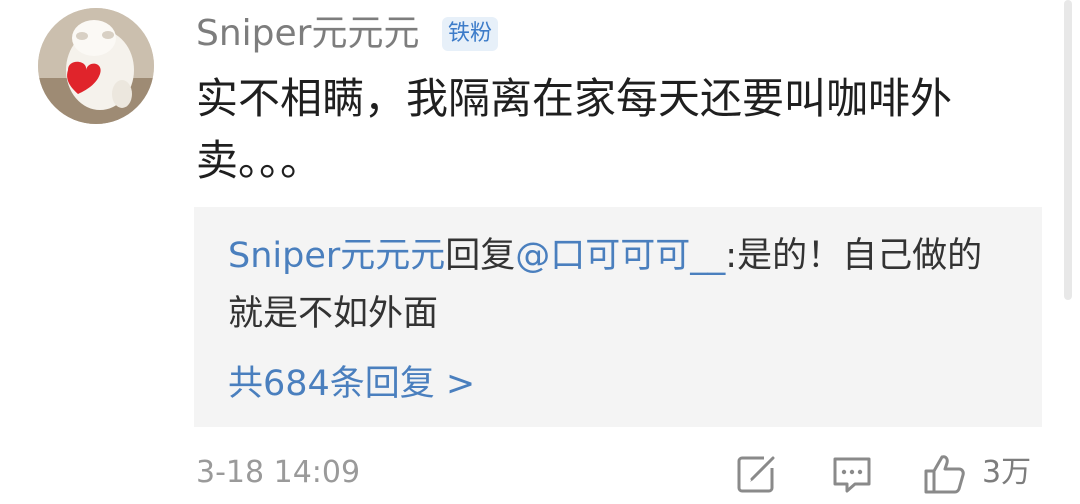 This screenshot has width=1080, height=504. I want to click on thumbs-up-icon, so click(944, 474).